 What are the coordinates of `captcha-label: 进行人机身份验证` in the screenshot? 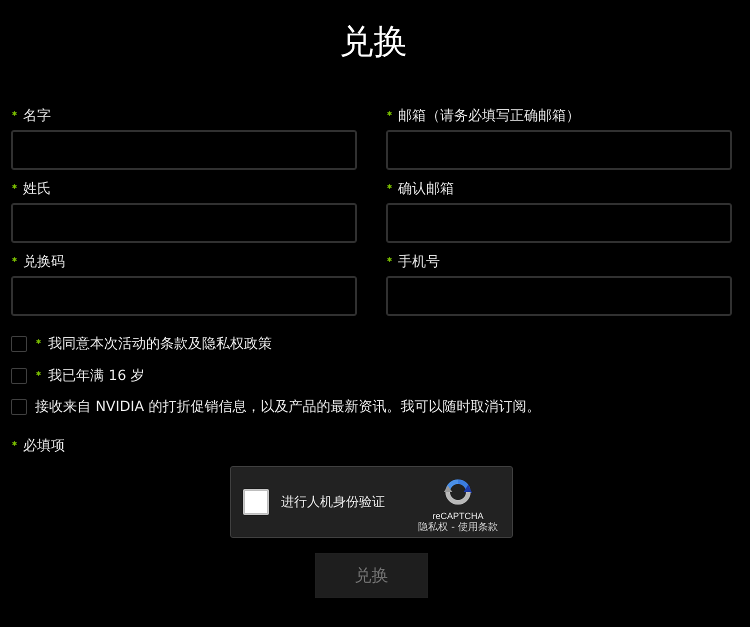 It's located at (333, 502).